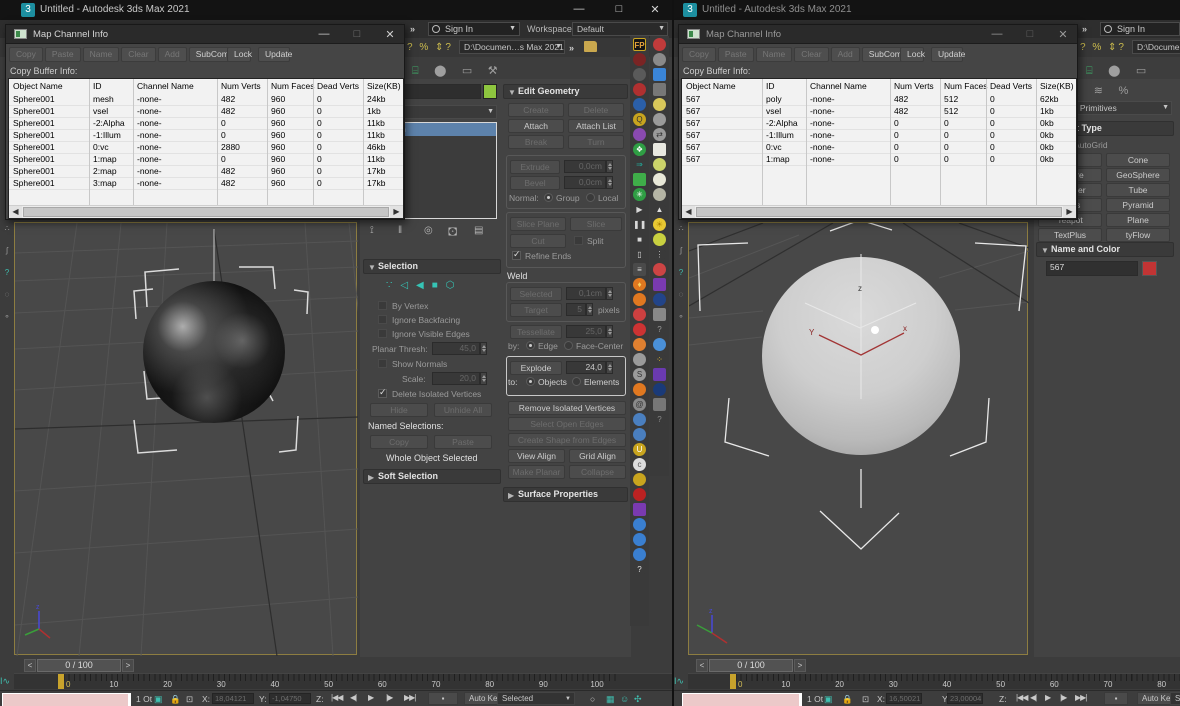  I want to click on pict-icon, so click(659, 89).